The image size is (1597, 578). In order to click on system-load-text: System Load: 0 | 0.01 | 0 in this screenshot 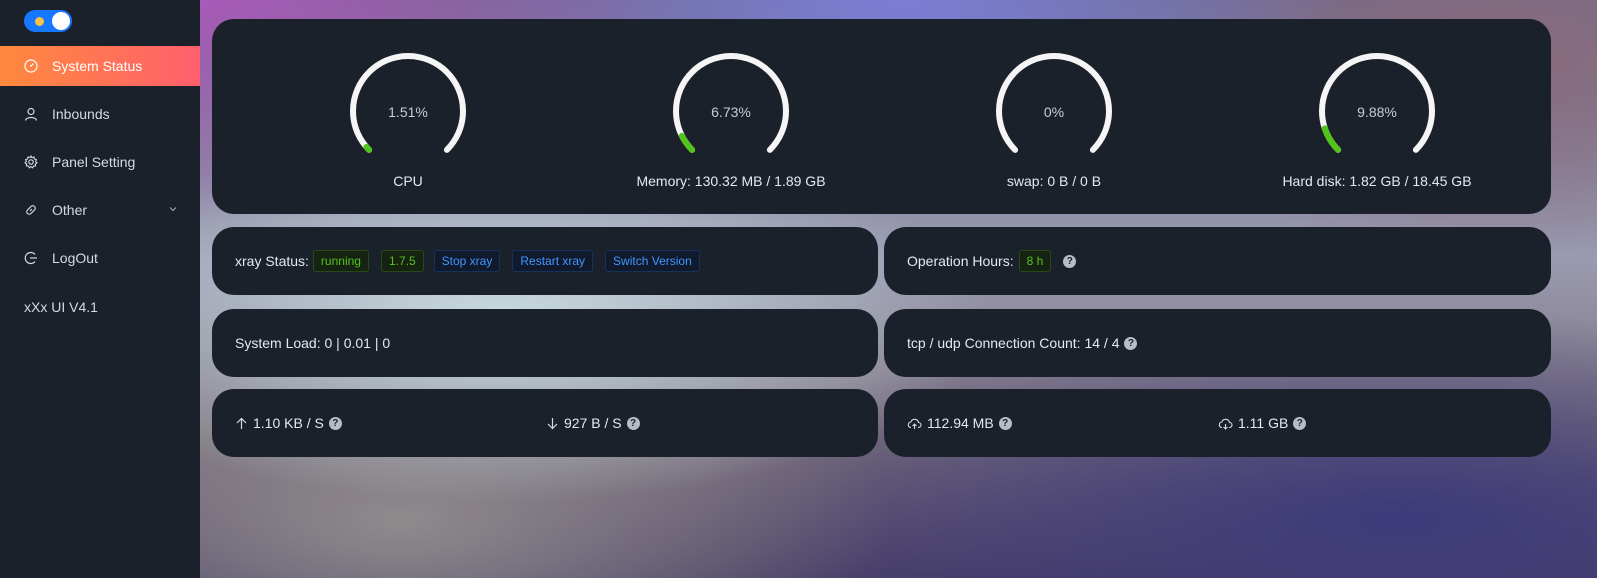, I will do `click(313, 343)`.